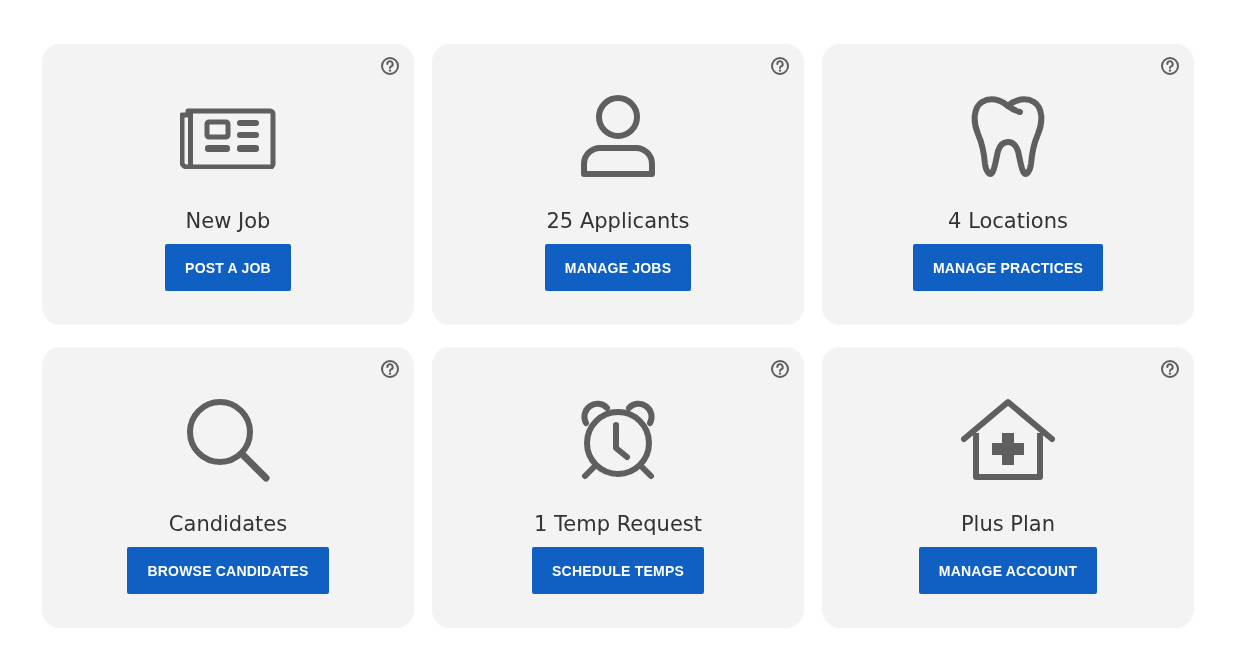 This screenshot has height=664, width=1240. Describe the element at coordinates (228, 221) in the screenshot. I see `card-title: New Job` at that location.